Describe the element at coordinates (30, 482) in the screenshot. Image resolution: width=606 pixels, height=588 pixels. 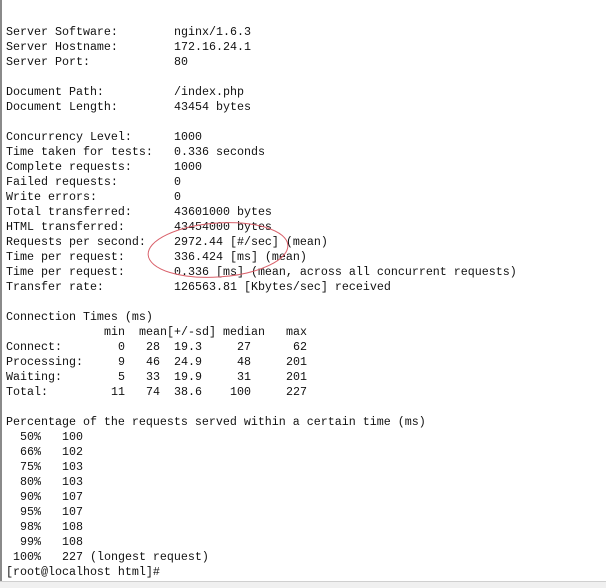
I see `percentile-label: 80%` at that location.